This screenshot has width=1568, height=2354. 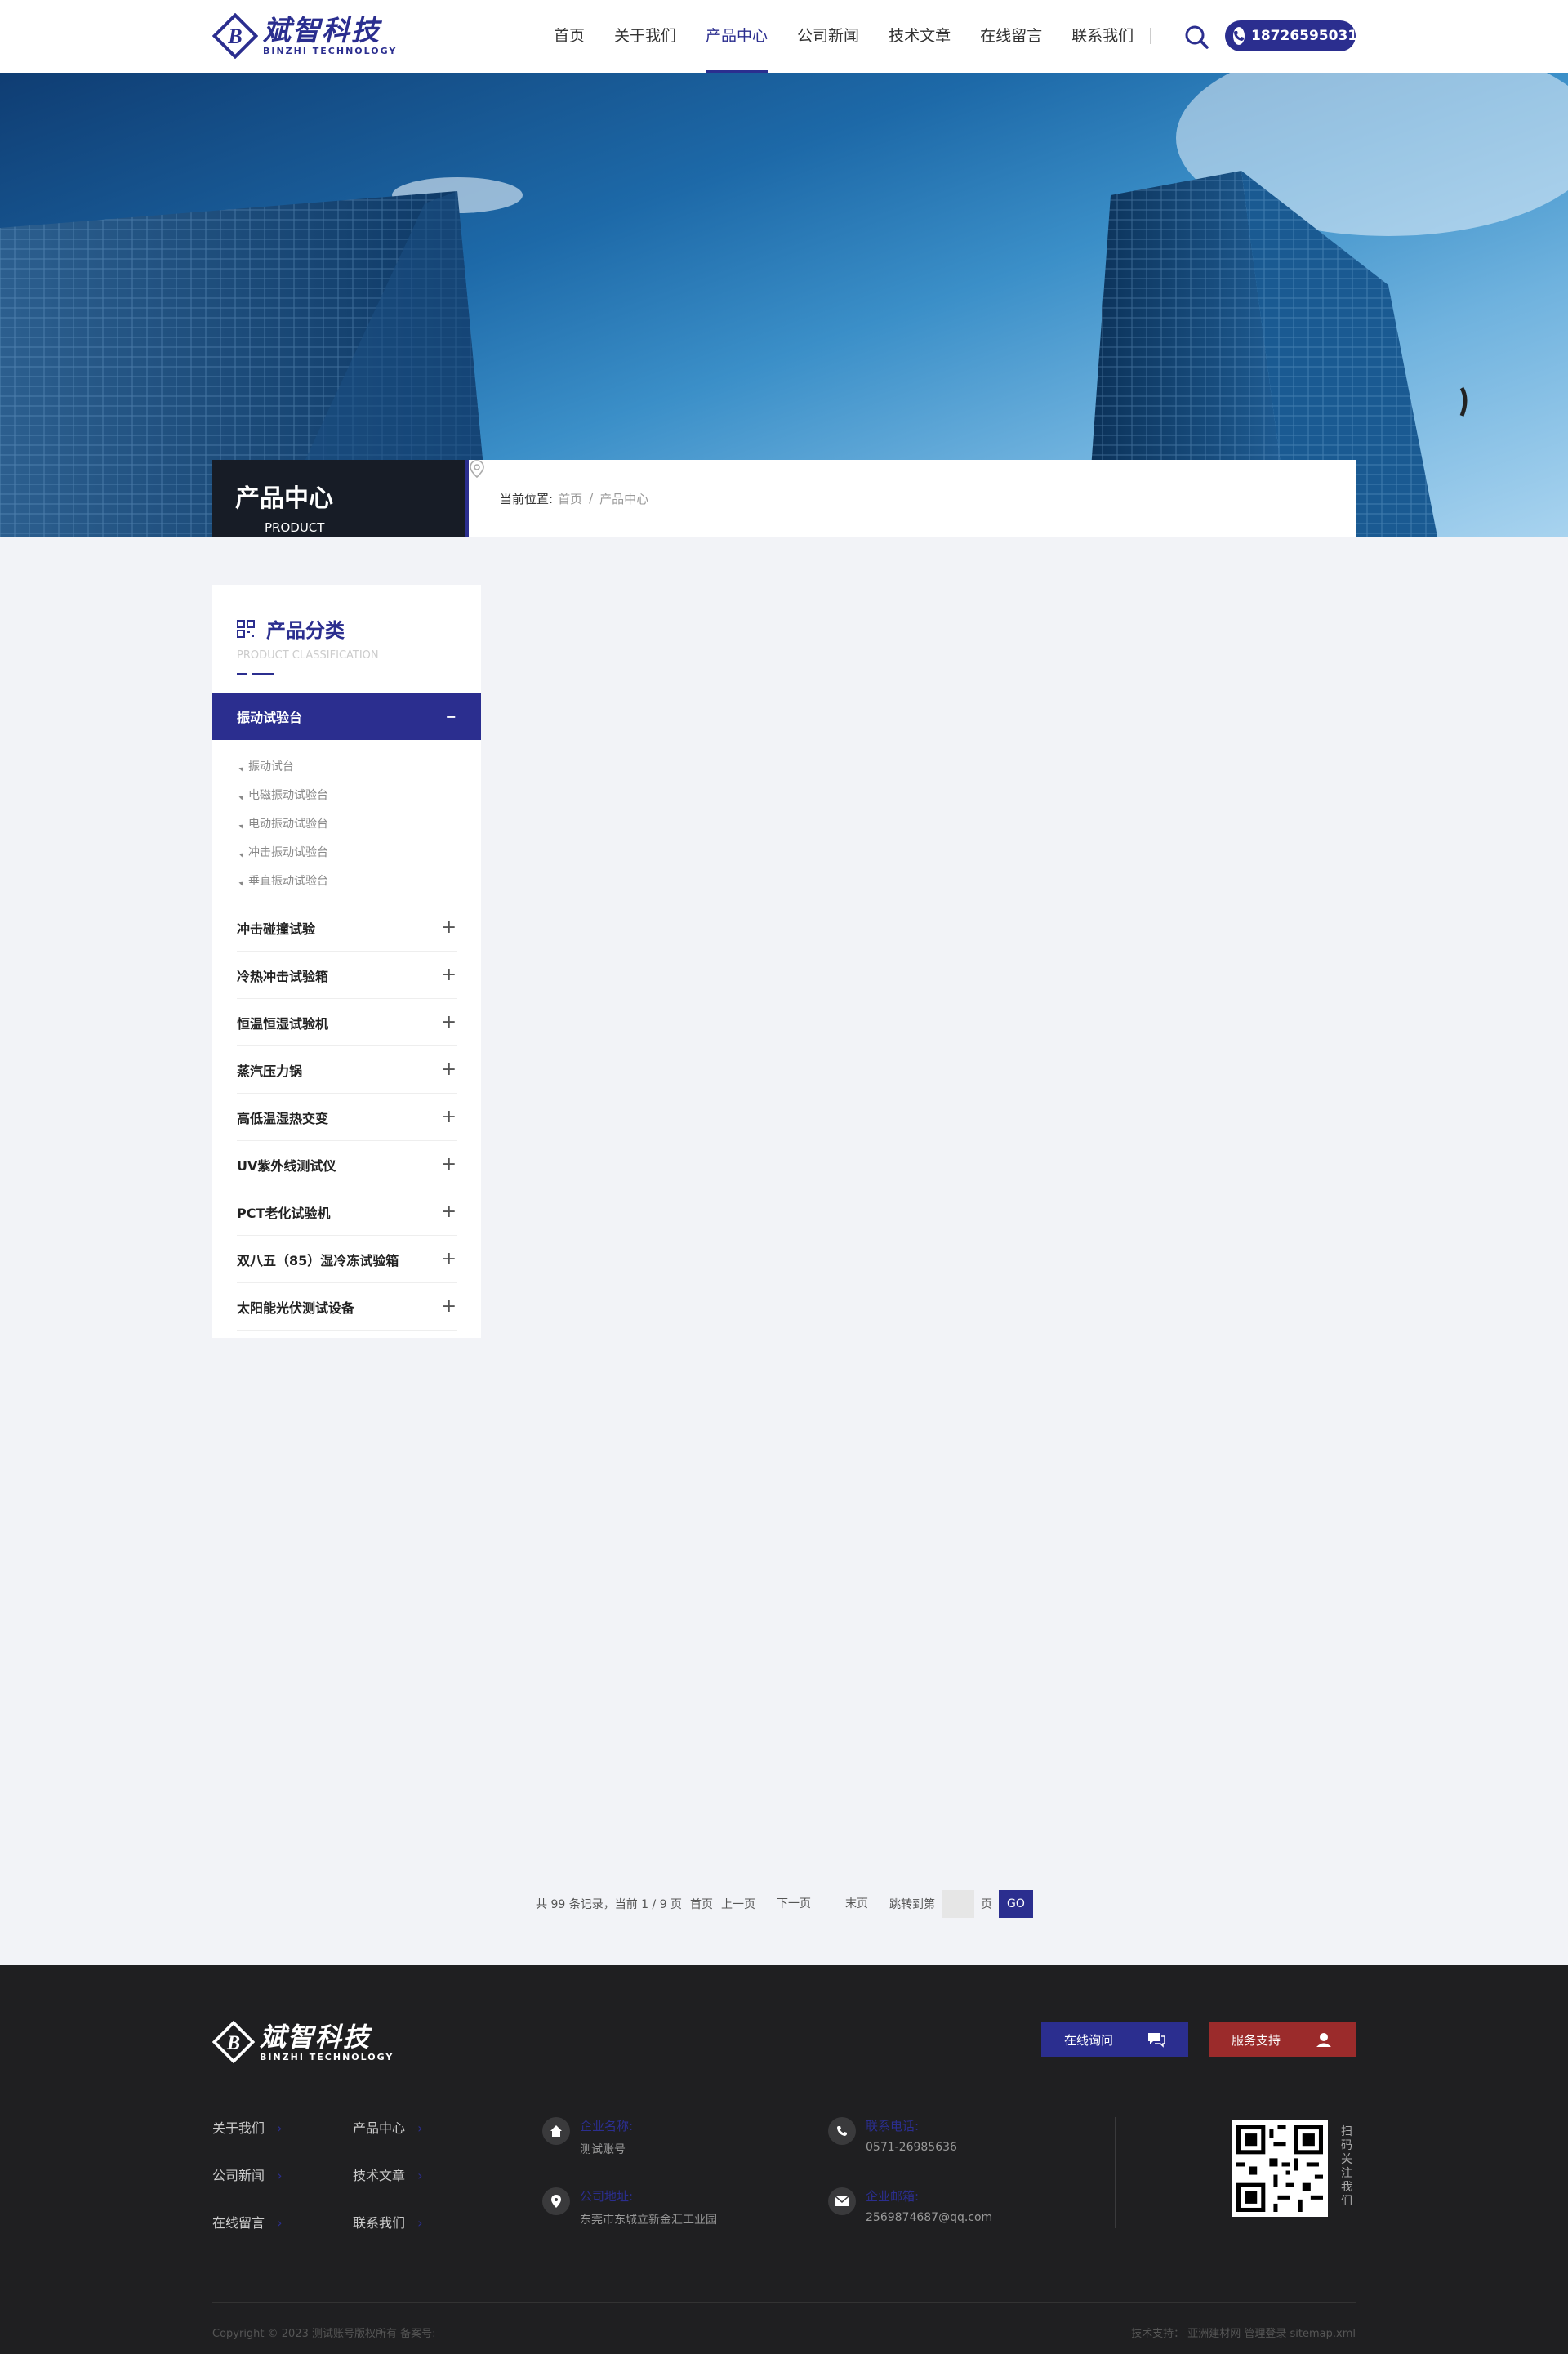 What do you see at coordinates (738, 1904) in the screenshot?
I see `pager-prev: 上一页` at bounding box center [738, 1904].